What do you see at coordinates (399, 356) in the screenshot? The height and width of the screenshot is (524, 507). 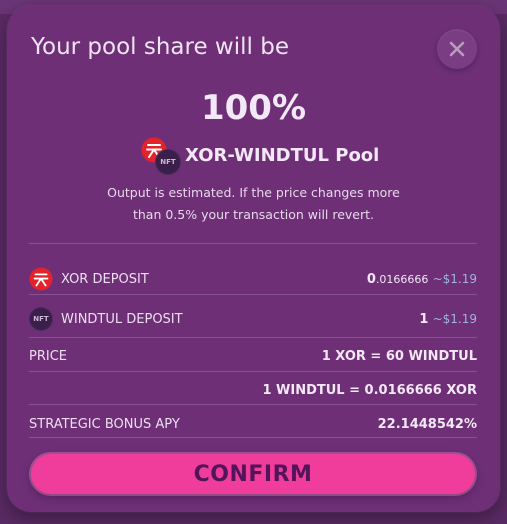 I see `price-xor-windtul: 1 XOR = 60 WINDTUL` at bounding box center [399, 356].